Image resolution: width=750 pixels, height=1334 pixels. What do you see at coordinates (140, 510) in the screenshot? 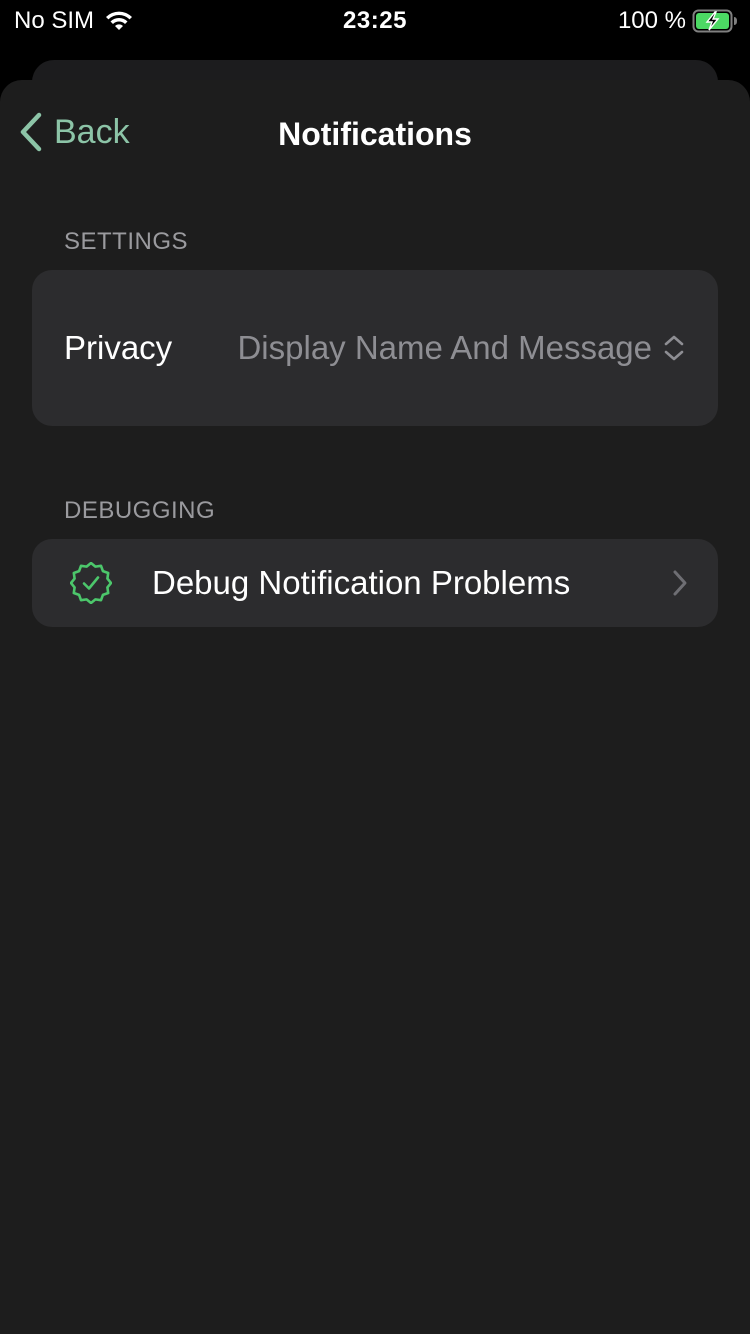
I see `section-header-debugging: DEBUGGING` at bounding box center [140, 510].